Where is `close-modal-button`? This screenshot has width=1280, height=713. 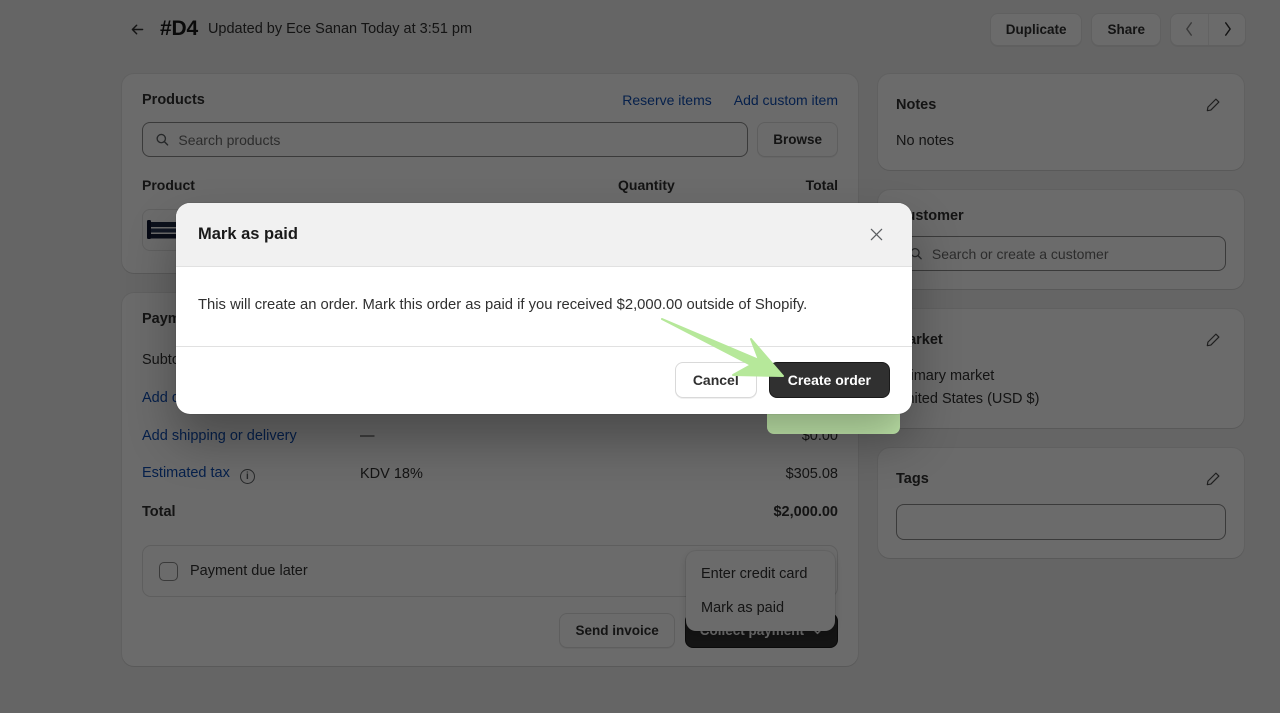
close-modal-button is located at coordinates (876, 235).